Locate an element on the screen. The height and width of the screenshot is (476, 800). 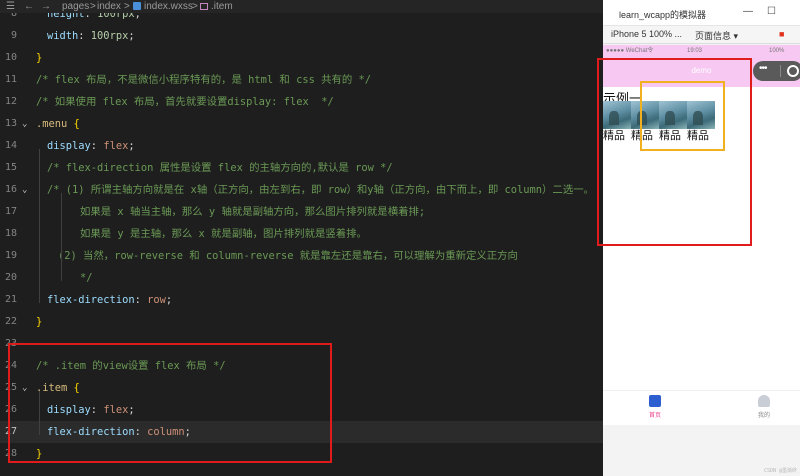
line-number: 10 is located at coordinates (10, 57).